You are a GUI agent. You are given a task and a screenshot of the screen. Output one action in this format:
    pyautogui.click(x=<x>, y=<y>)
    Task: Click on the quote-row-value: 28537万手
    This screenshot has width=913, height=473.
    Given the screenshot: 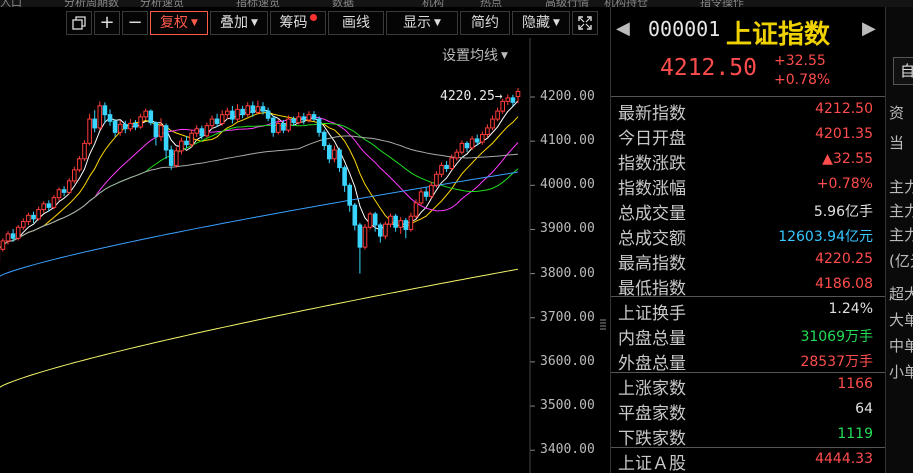 What is the action you would take?
    pyautogui.click(x=836, y=362)
    